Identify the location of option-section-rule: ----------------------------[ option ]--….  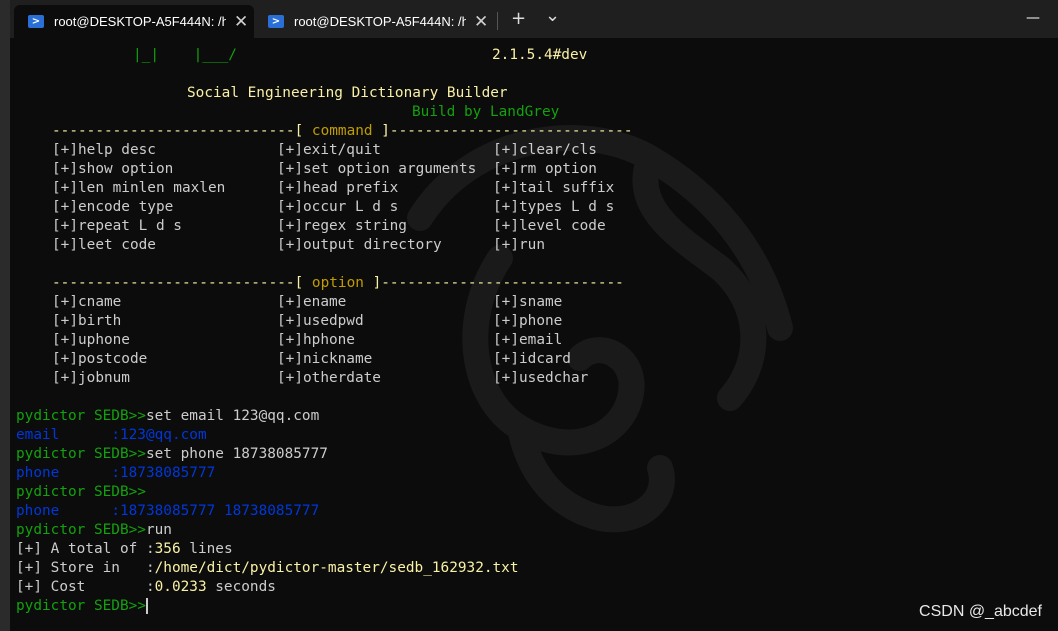
(338, 283).